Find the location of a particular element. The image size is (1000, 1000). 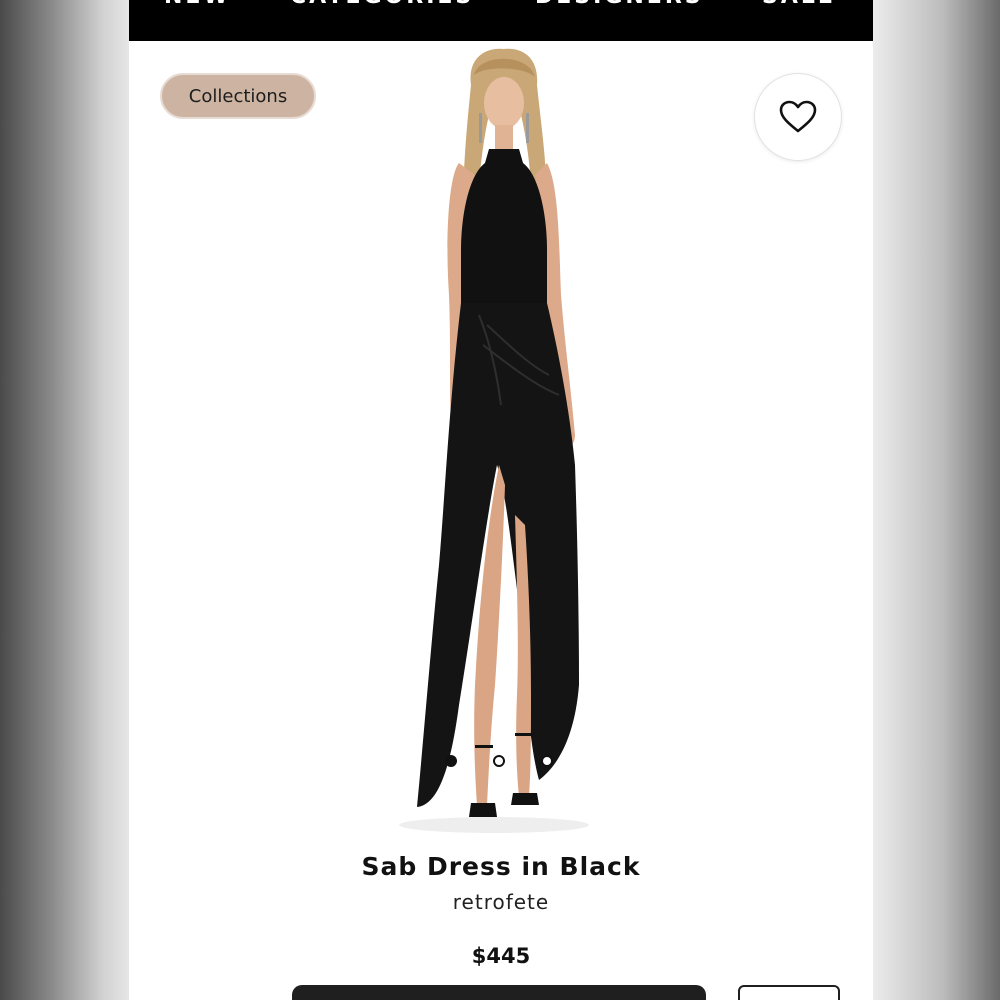

nav-item-categories: CATEGORIES is located at coordinates (382, 4).